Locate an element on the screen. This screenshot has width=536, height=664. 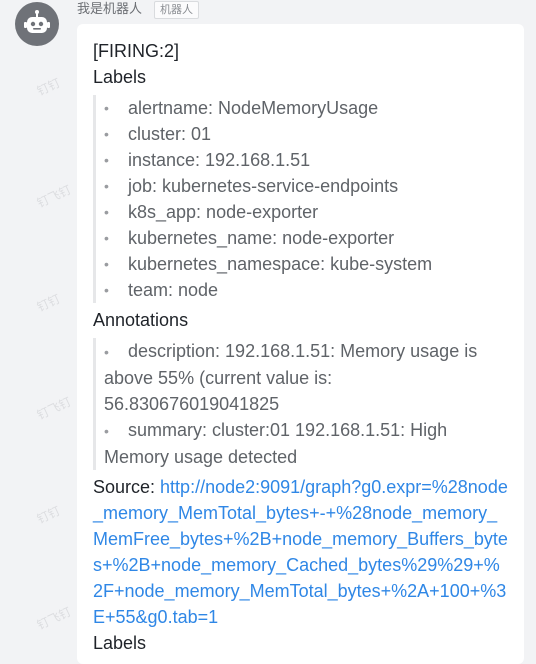
bot-tag: 机器人 is located at coordinates (177, 10).